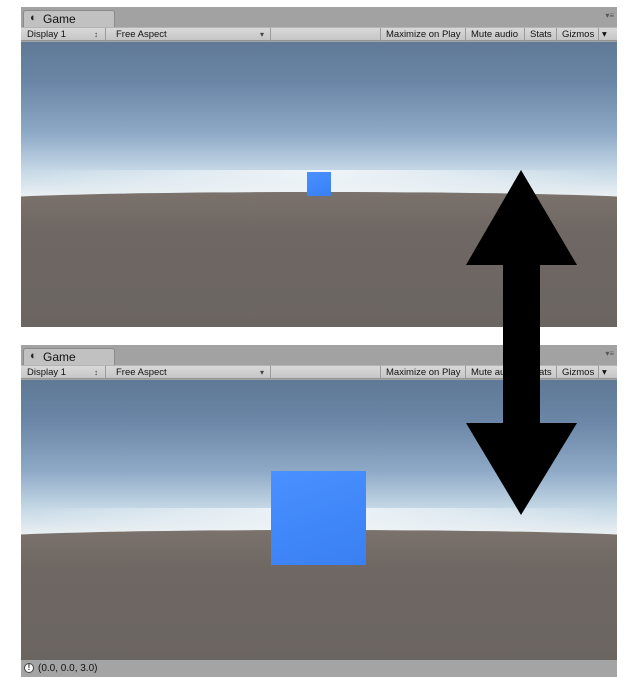 The image size is (624, 677). I want to click on info-icon: !, so click(29, 668).